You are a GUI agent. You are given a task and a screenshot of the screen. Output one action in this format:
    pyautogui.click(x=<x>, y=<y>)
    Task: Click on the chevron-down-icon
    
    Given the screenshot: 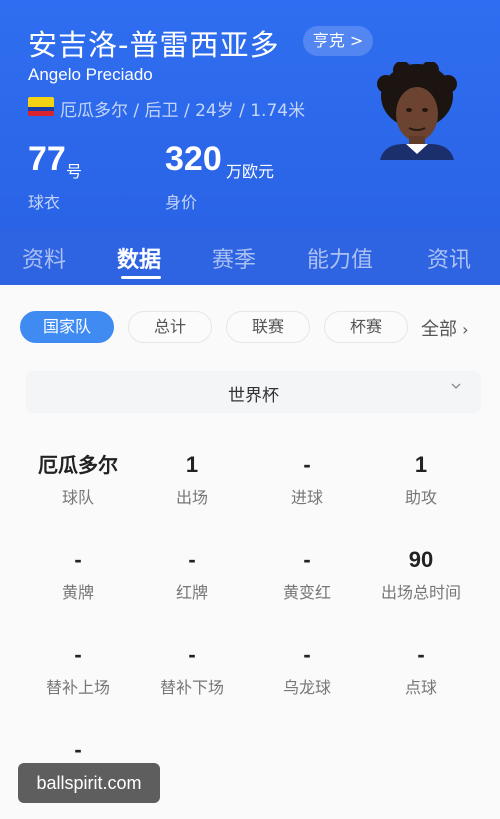 What is the action you would take?
    pyautogui.click(x=456, y=386)
    